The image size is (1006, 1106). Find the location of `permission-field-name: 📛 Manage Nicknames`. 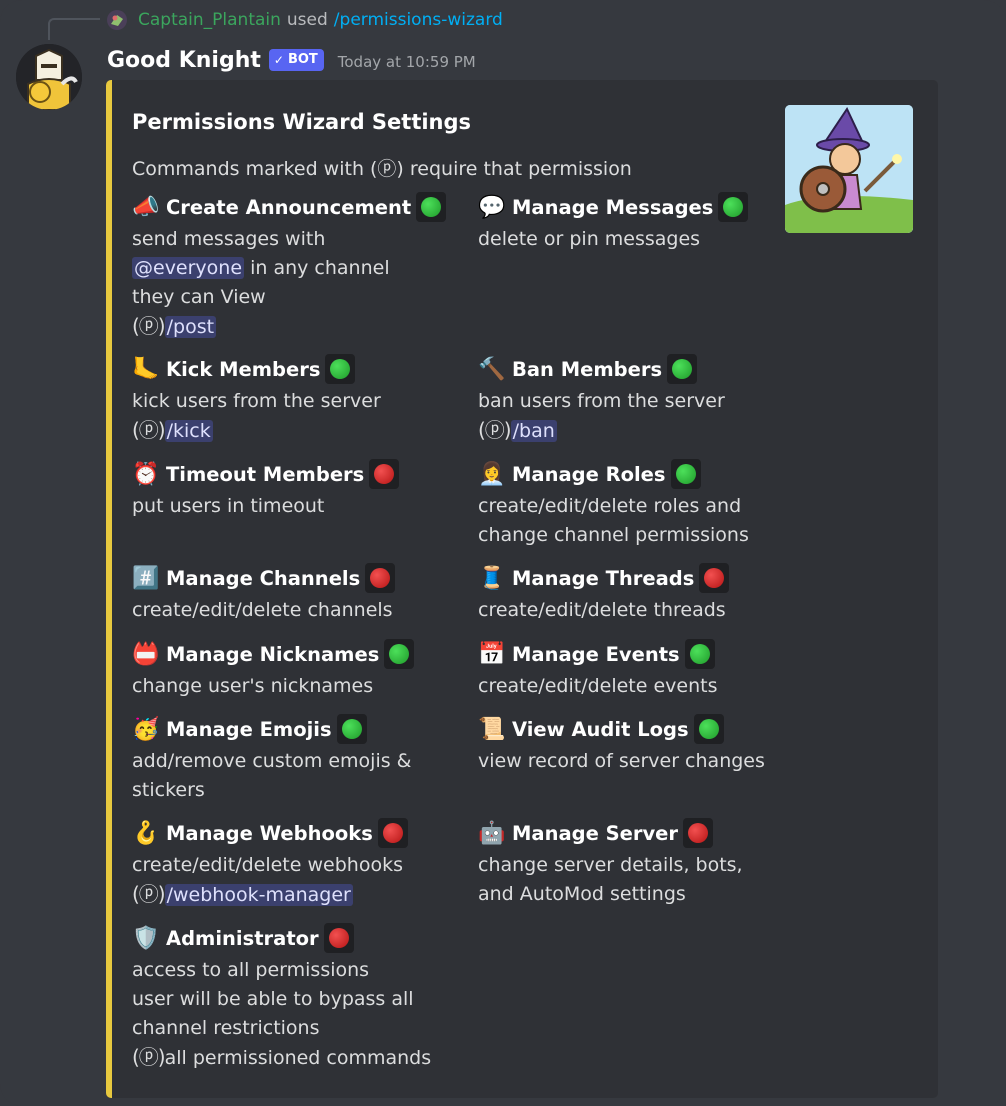

permission-field-name: 📛 Manage Nicknames is located at coordinates (292, 654).